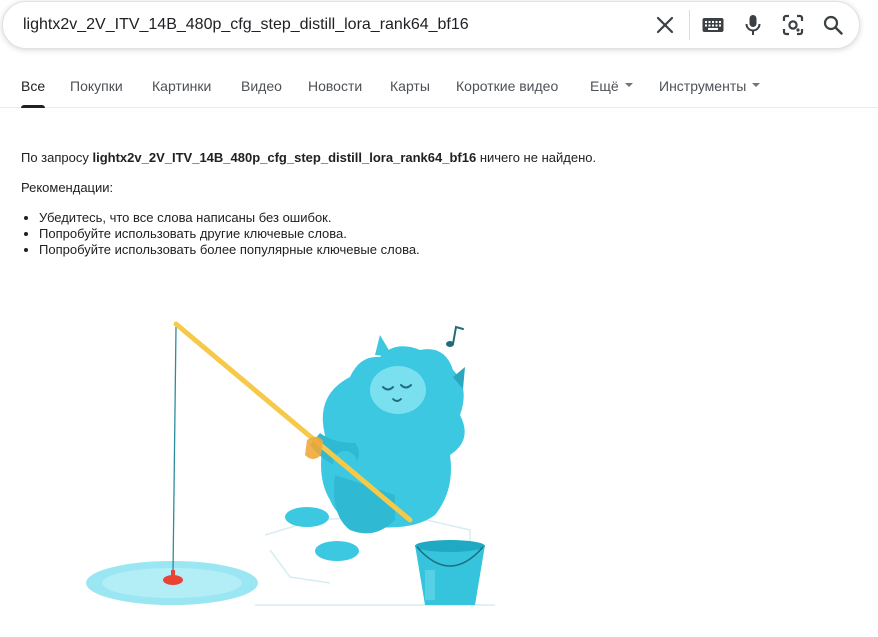 The width and height of the screenshot is (878, 637). I want to click on music-note-icon, so click(455, 336).